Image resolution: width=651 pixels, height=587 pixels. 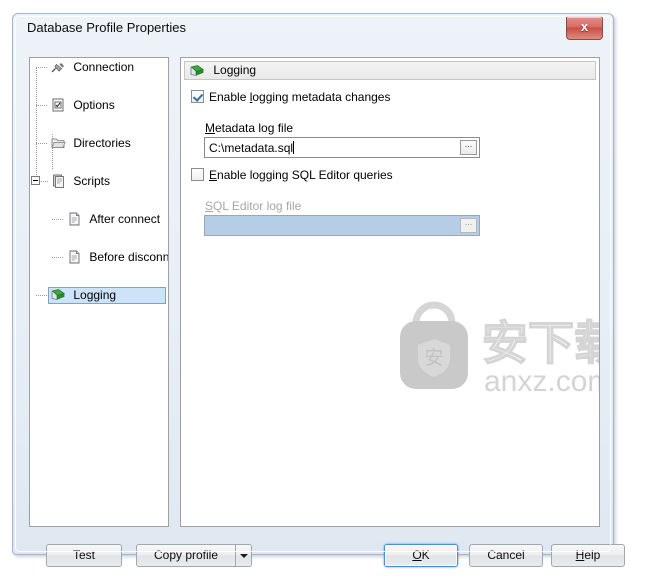 I want to click on sidebar-item-label: Options, so click(x=94, y=105).